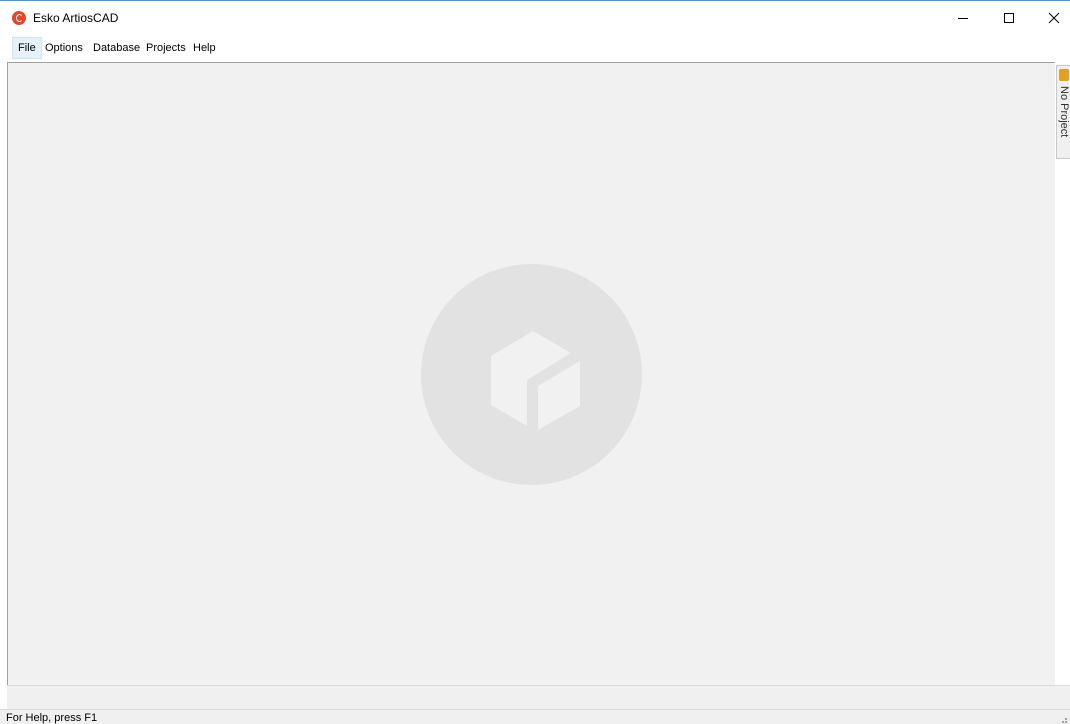 Image resolution: width=1070 pixels, height=724 pixels. Describe the element at coordinates (19, 18) in the screenshot. I see `artioscad-logo-icon` at that location.